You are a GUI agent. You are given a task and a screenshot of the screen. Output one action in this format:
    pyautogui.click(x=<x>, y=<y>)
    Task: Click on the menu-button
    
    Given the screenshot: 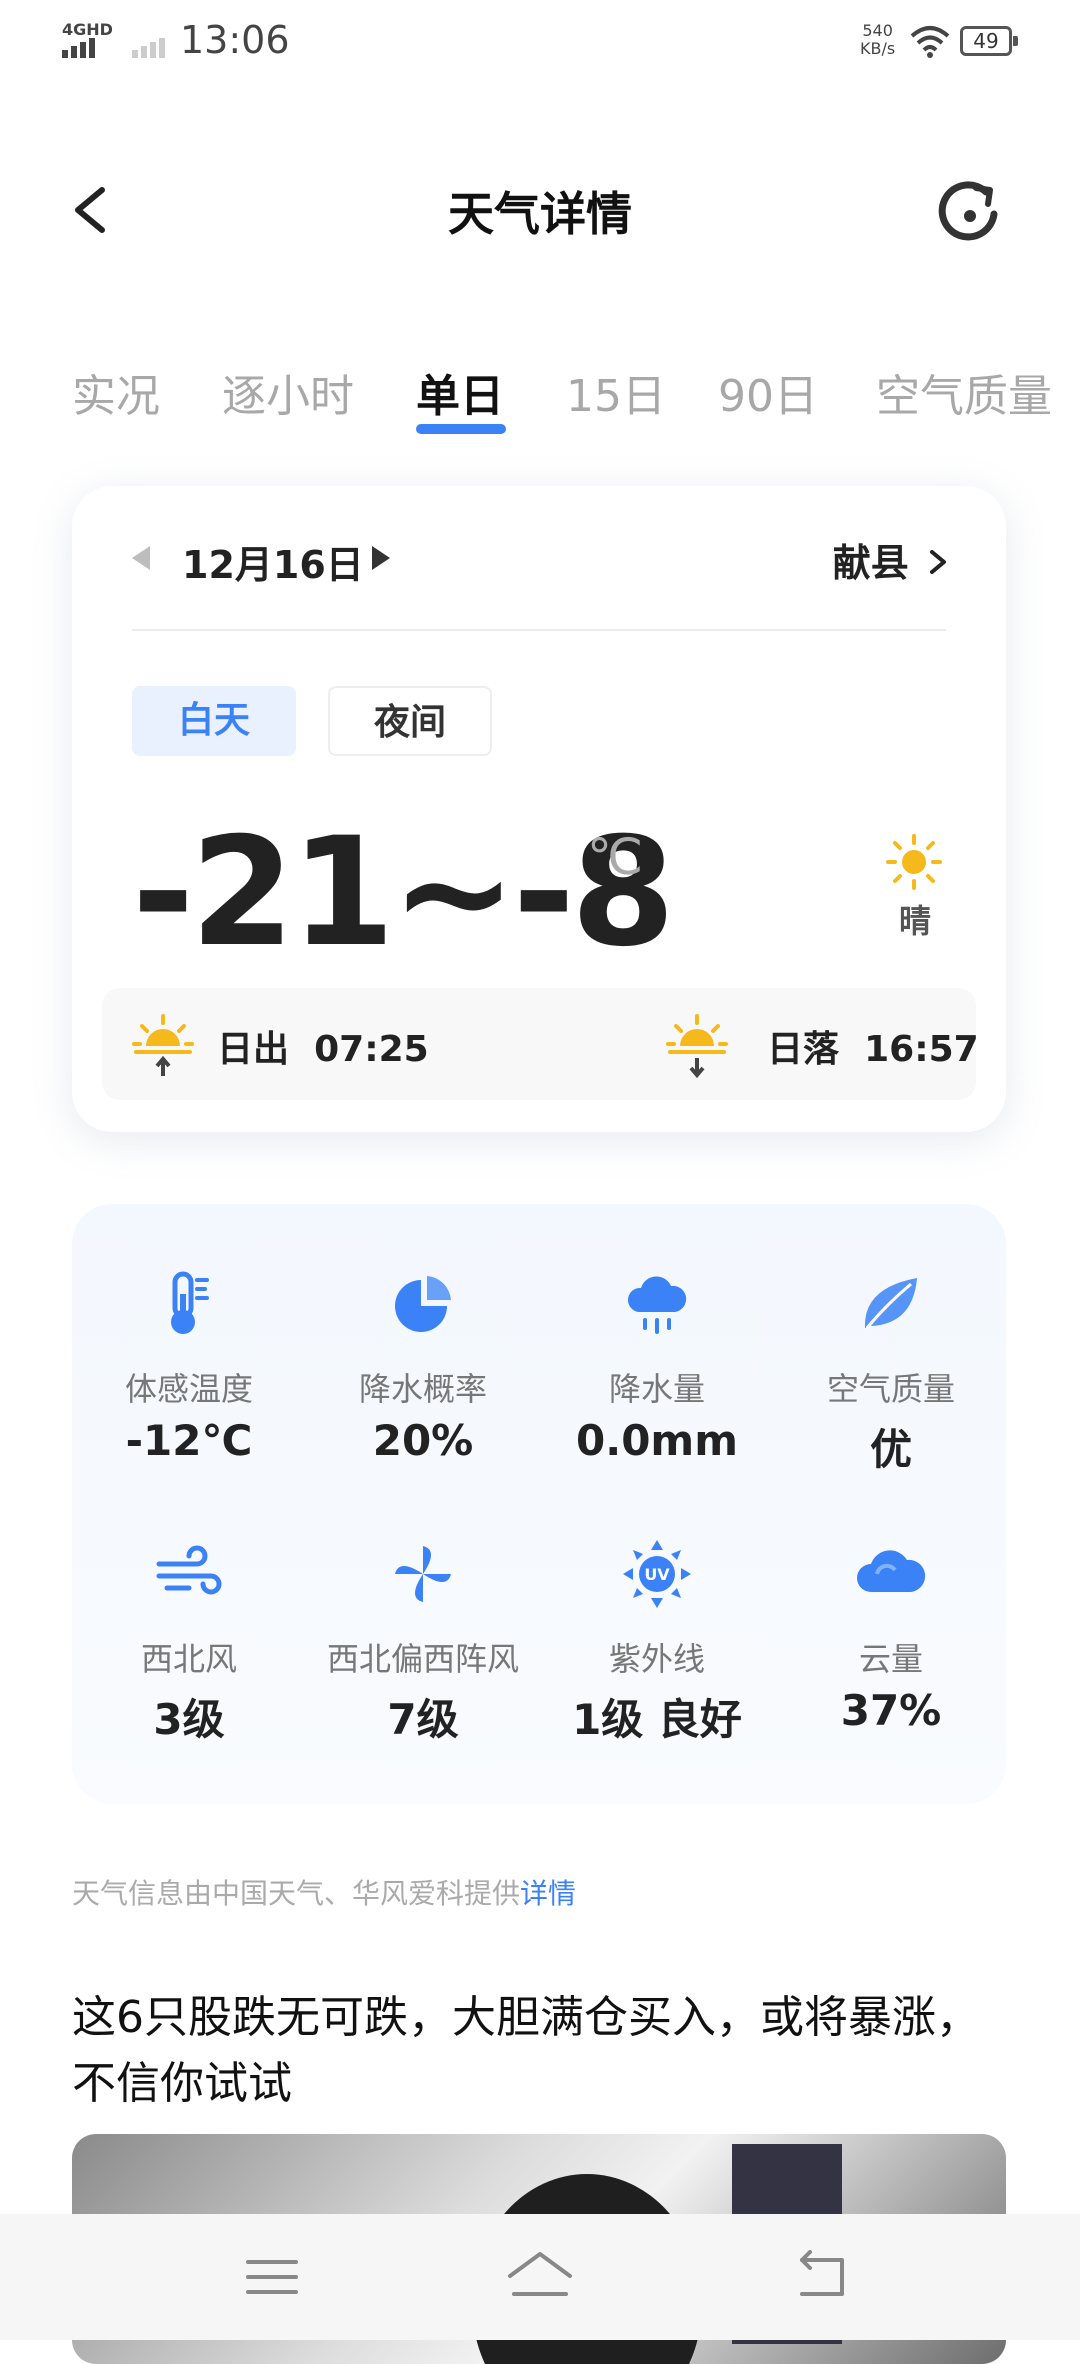 What is the action you would take?
    pyautogui.click(x=272, y=2277)
    